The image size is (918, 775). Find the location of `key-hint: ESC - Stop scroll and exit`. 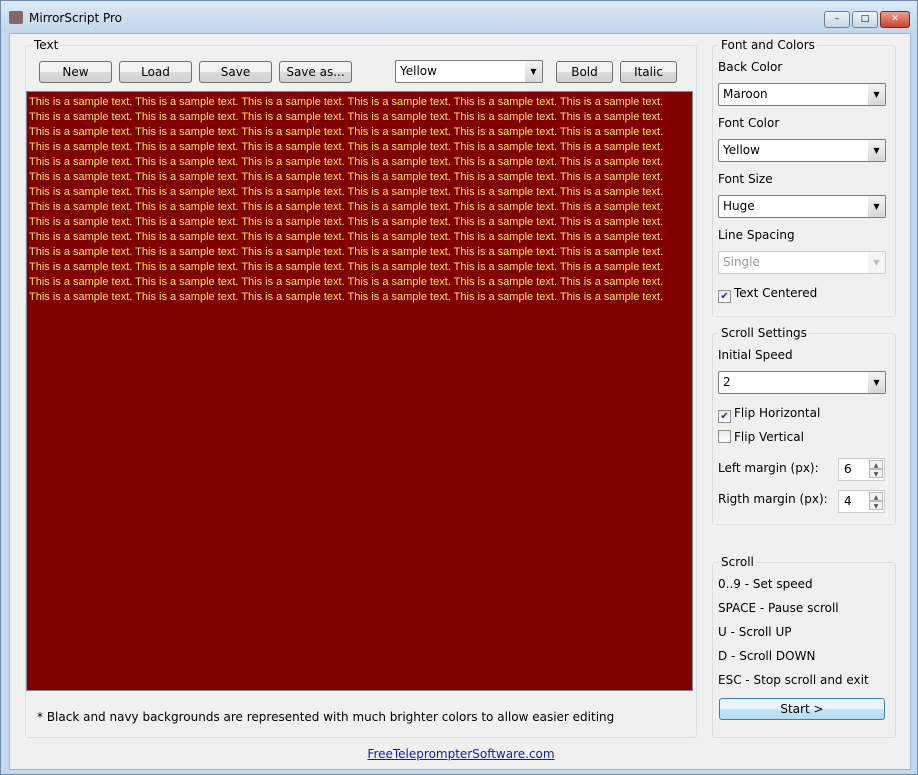

key-hint: ESC - Stop scroll and exit is located at coordinates (793, 680).